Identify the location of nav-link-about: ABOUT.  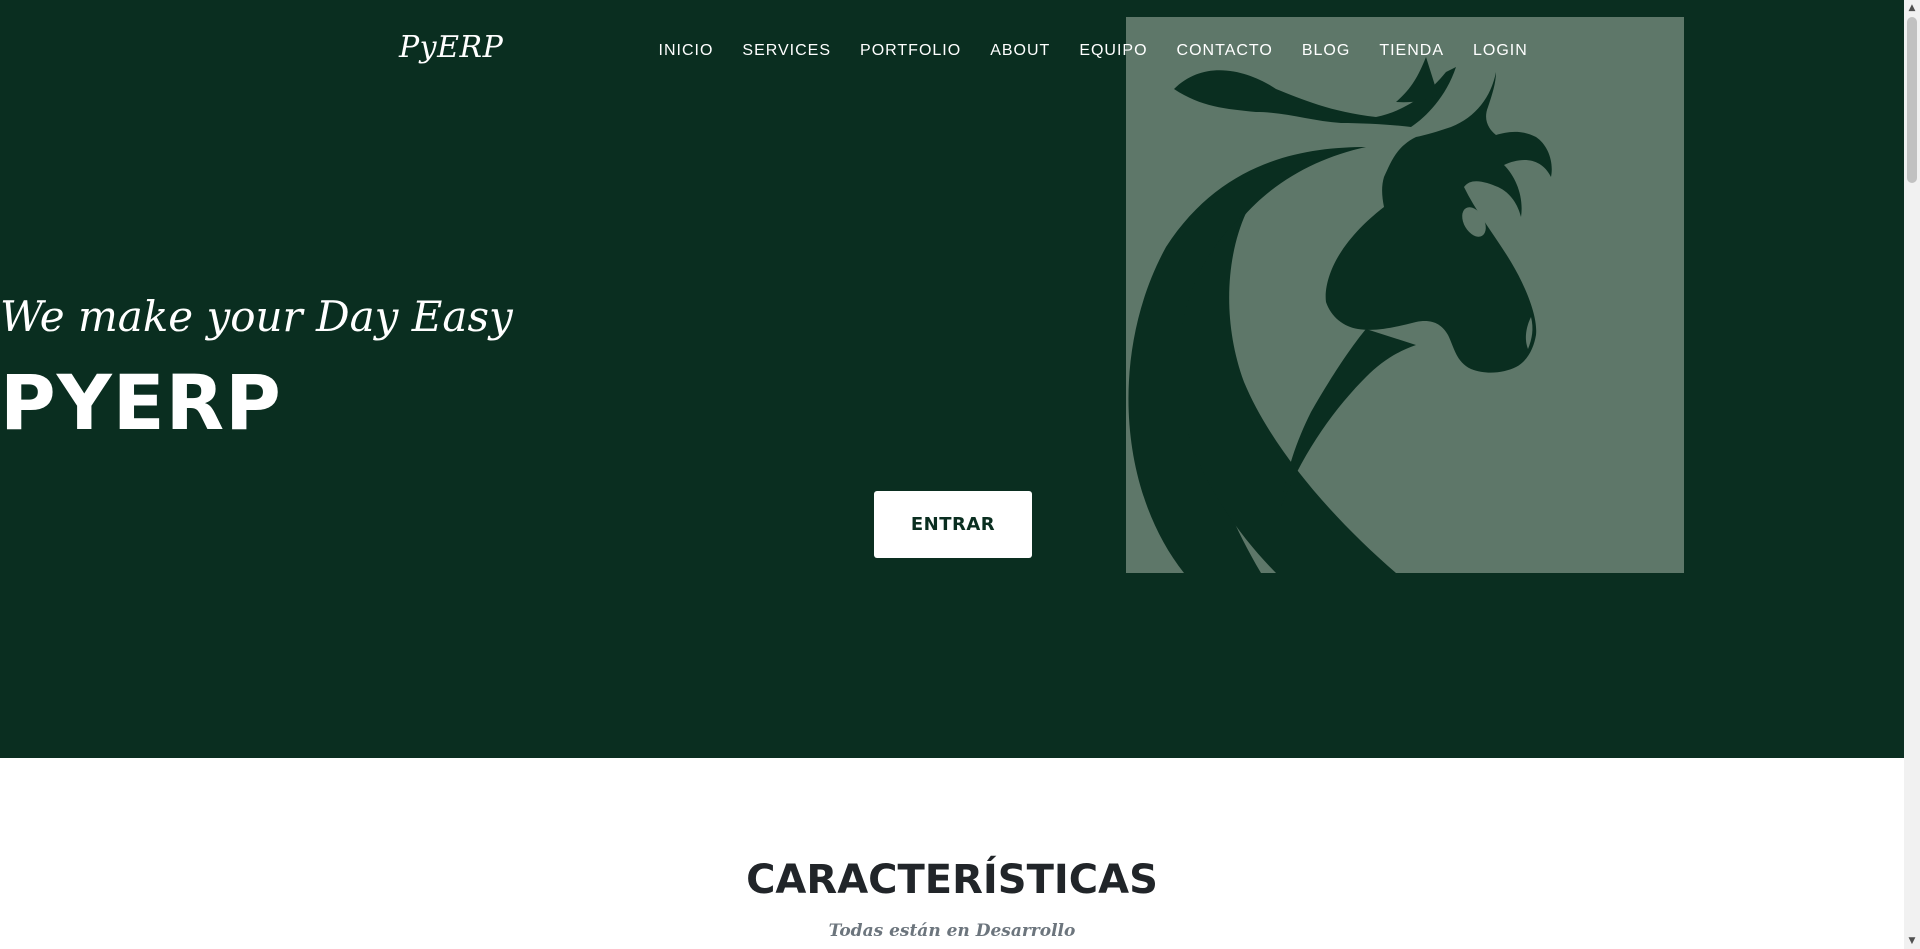
(1020, 51).